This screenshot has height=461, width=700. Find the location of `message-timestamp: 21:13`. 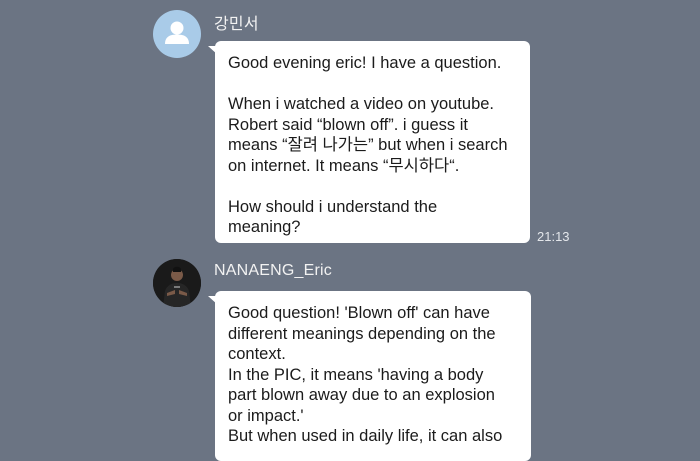

message-timestamp: 21:13 is located at coordinates (553, 236).